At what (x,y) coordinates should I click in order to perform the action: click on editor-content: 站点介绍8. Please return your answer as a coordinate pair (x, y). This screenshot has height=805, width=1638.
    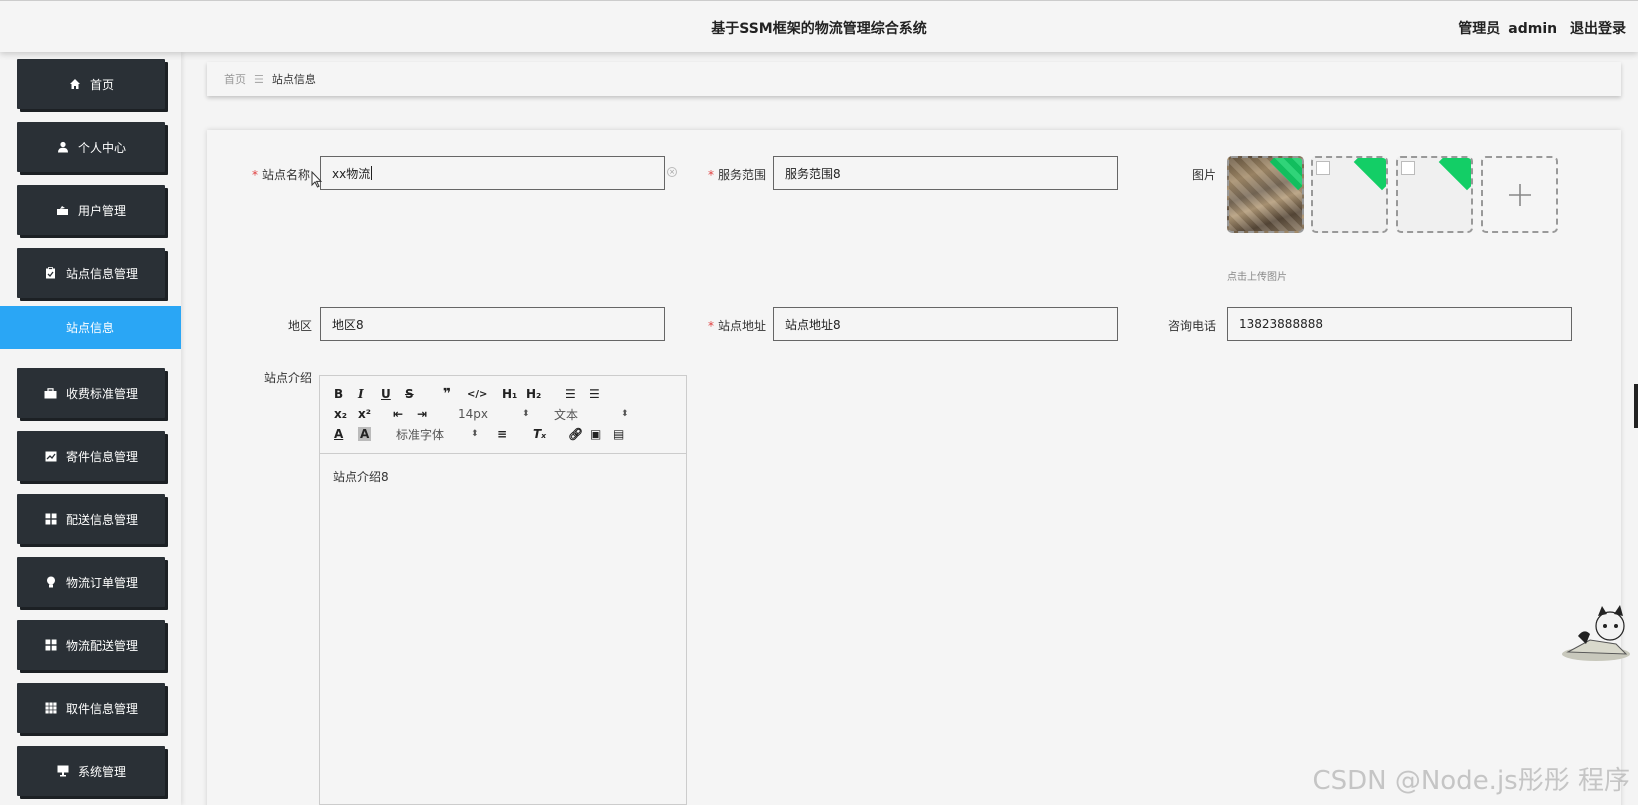
    Looking at the image, I should click on (503, 476).